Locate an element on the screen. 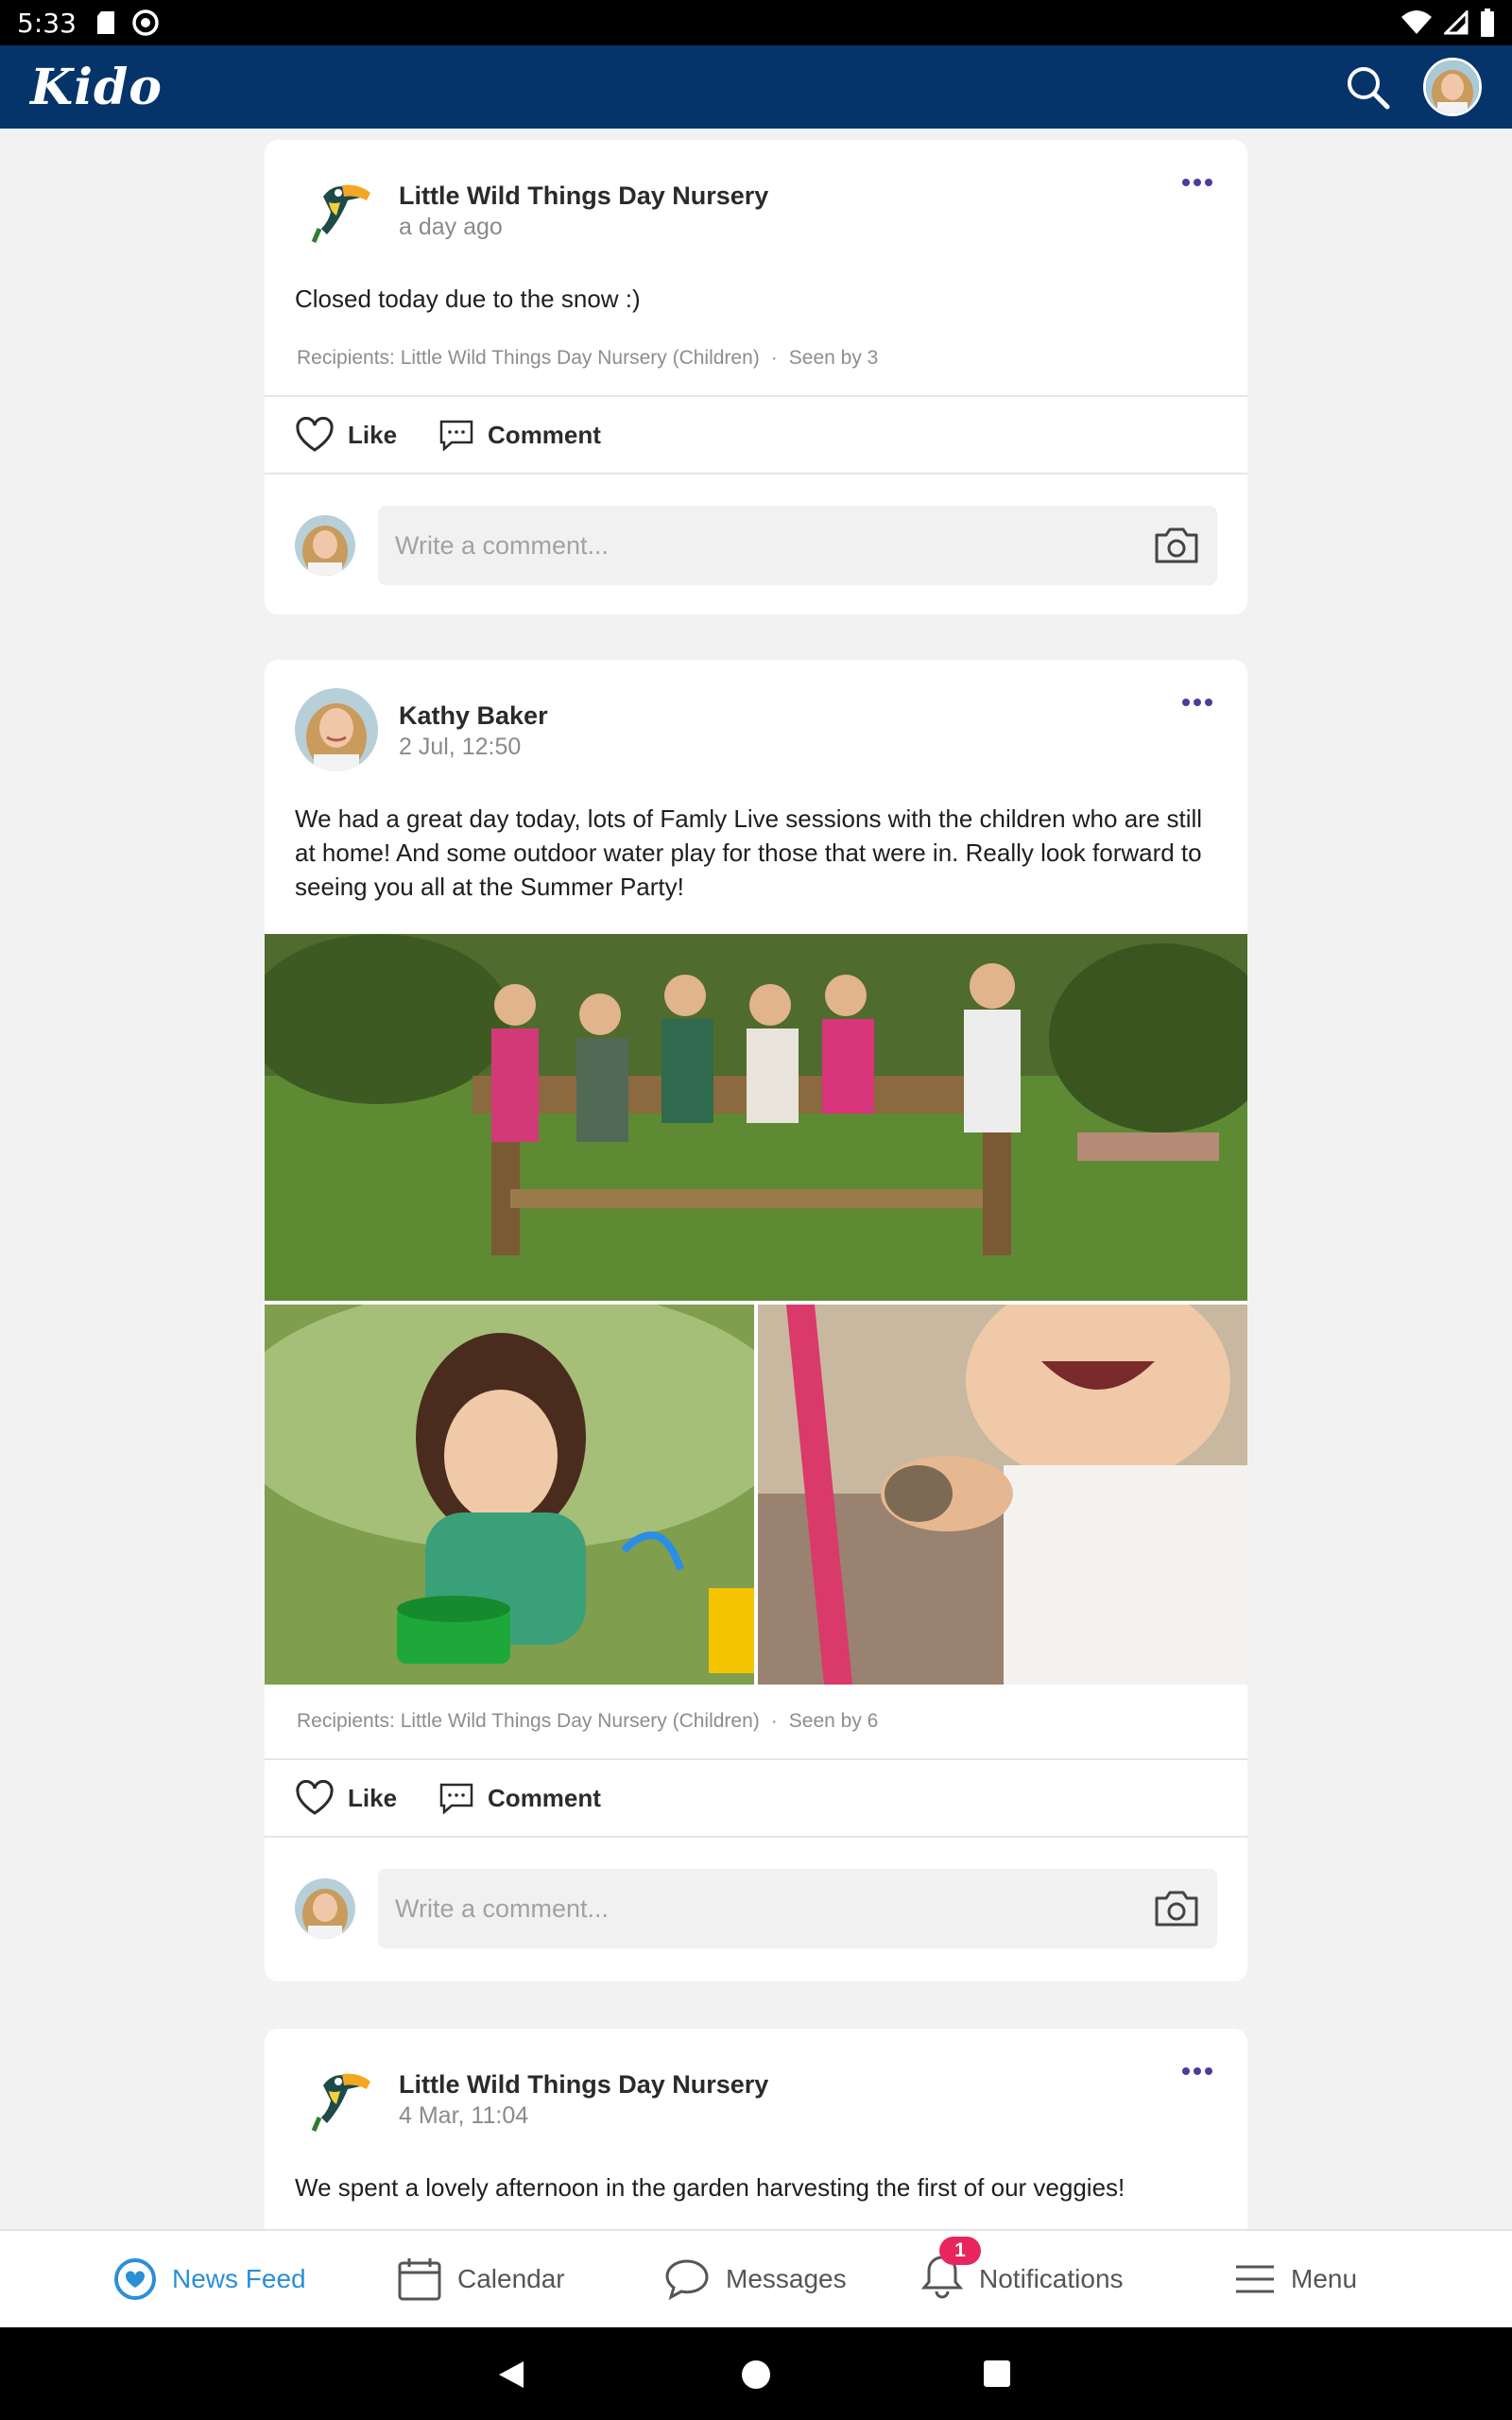 The image size is (1512, 2420). post-time: 2 Jul, 12:50 is located at coordinates (460, 747).